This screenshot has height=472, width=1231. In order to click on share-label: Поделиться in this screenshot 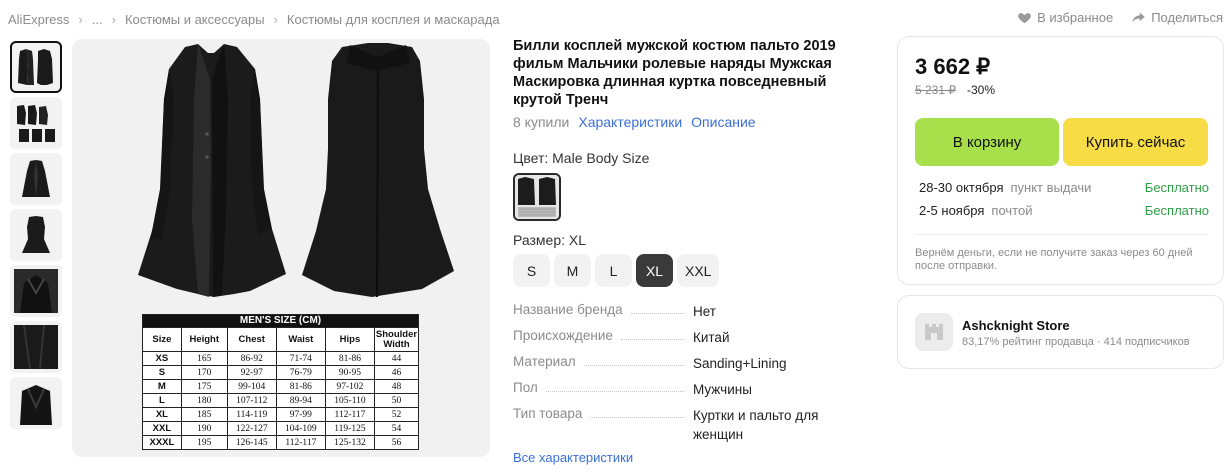, I will do `click(1187, 17)`.